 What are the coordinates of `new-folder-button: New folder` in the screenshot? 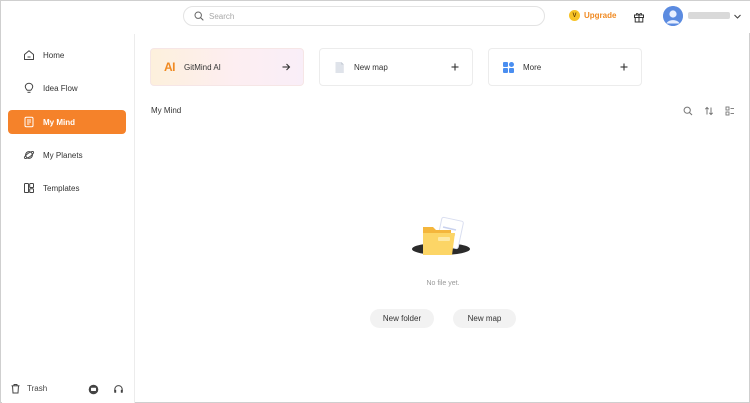 It's located at (402, 318).